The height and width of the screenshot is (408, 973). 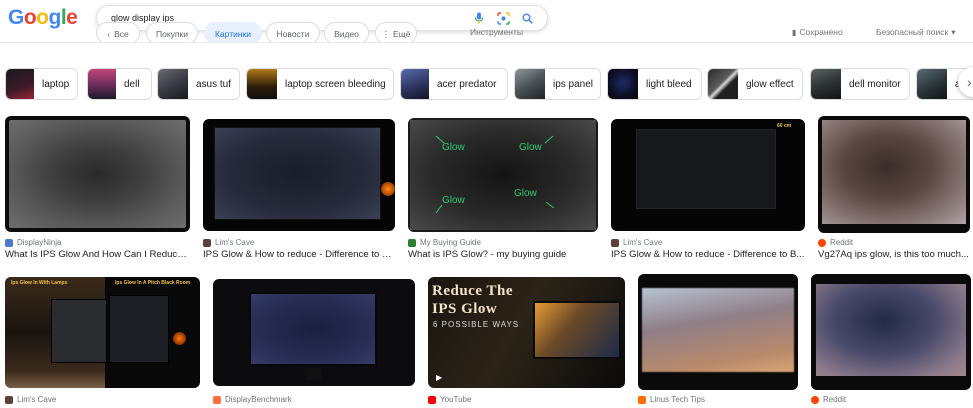 I want to click on youtube-icon, so click(x=432, y=399).